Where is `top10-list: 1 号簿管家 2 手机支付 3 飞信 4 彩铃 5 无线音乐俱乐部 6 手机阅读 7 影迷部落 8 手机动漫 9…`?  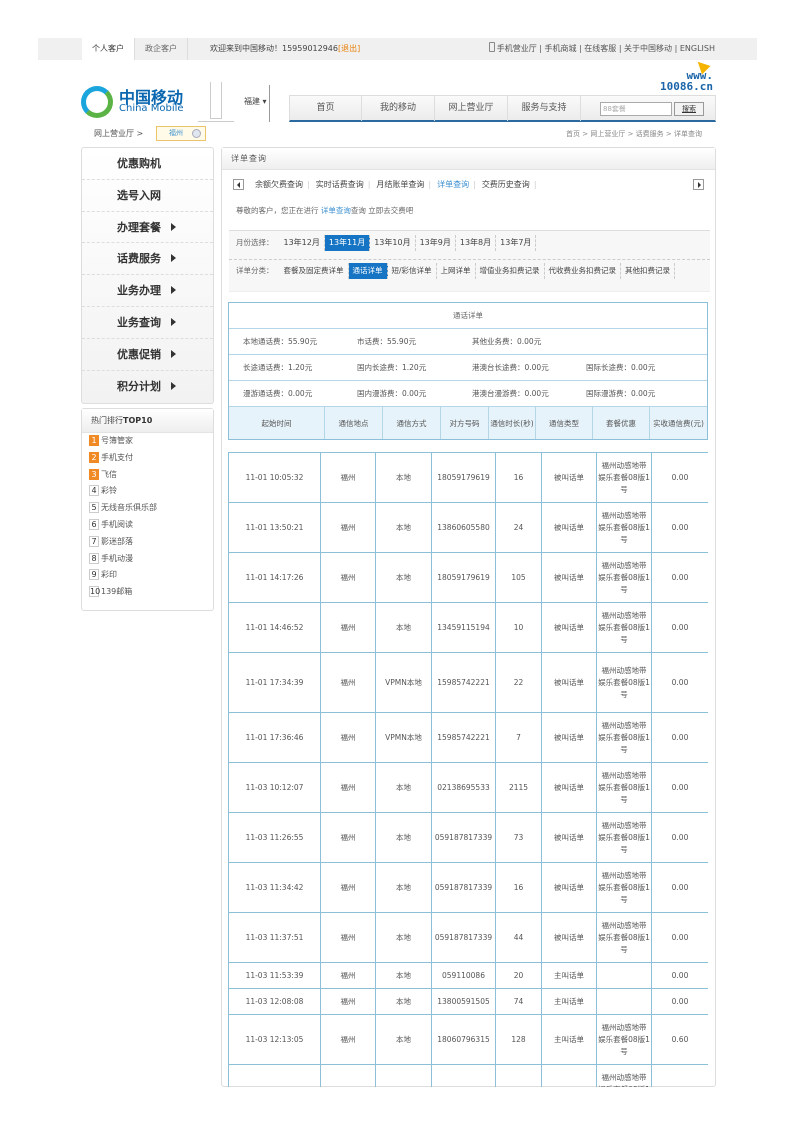 top10-list: 1 号簿管家 2 手机支付 3 飞信 4 彩铃 5 无线音乐俱乐部 6 手机阅读 7 影迷部落 8 手机动漫 9… is located at coordinates (147, 517).